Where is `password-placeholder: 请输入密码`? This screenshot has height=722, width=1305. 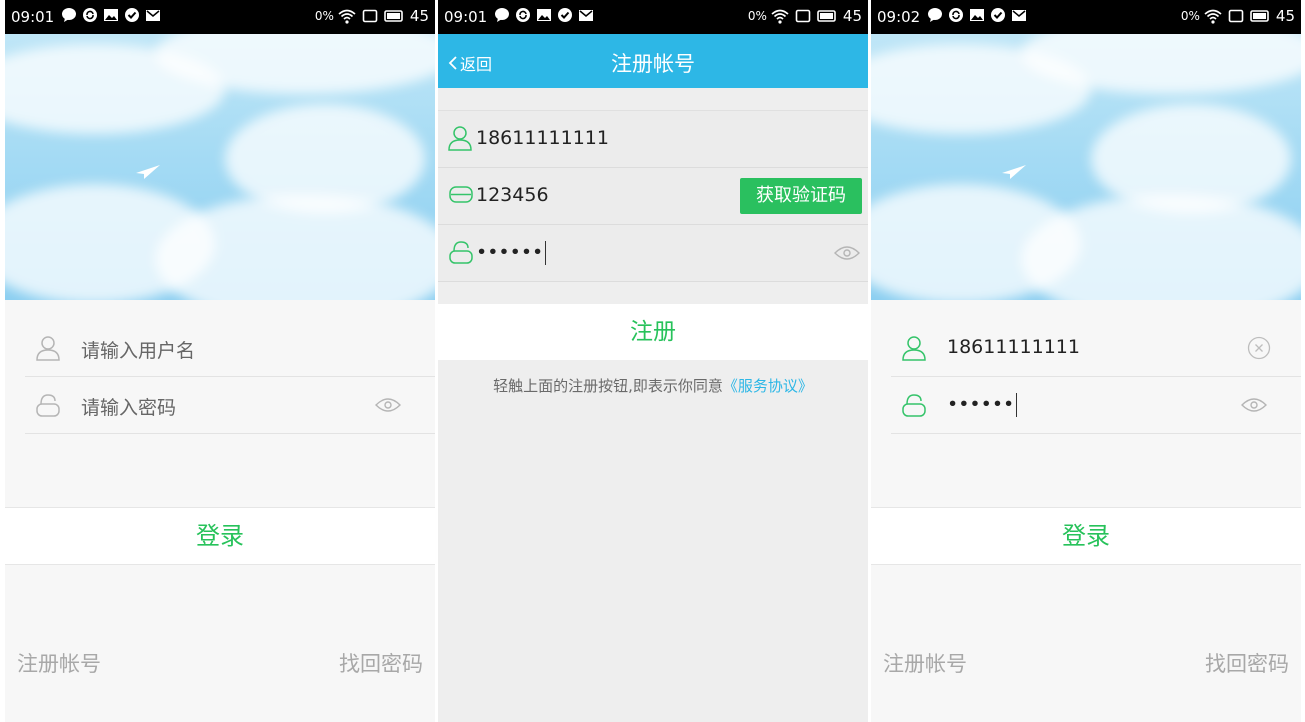
password-placeholder: 请输入密码 is located at coordinates (129, 408).